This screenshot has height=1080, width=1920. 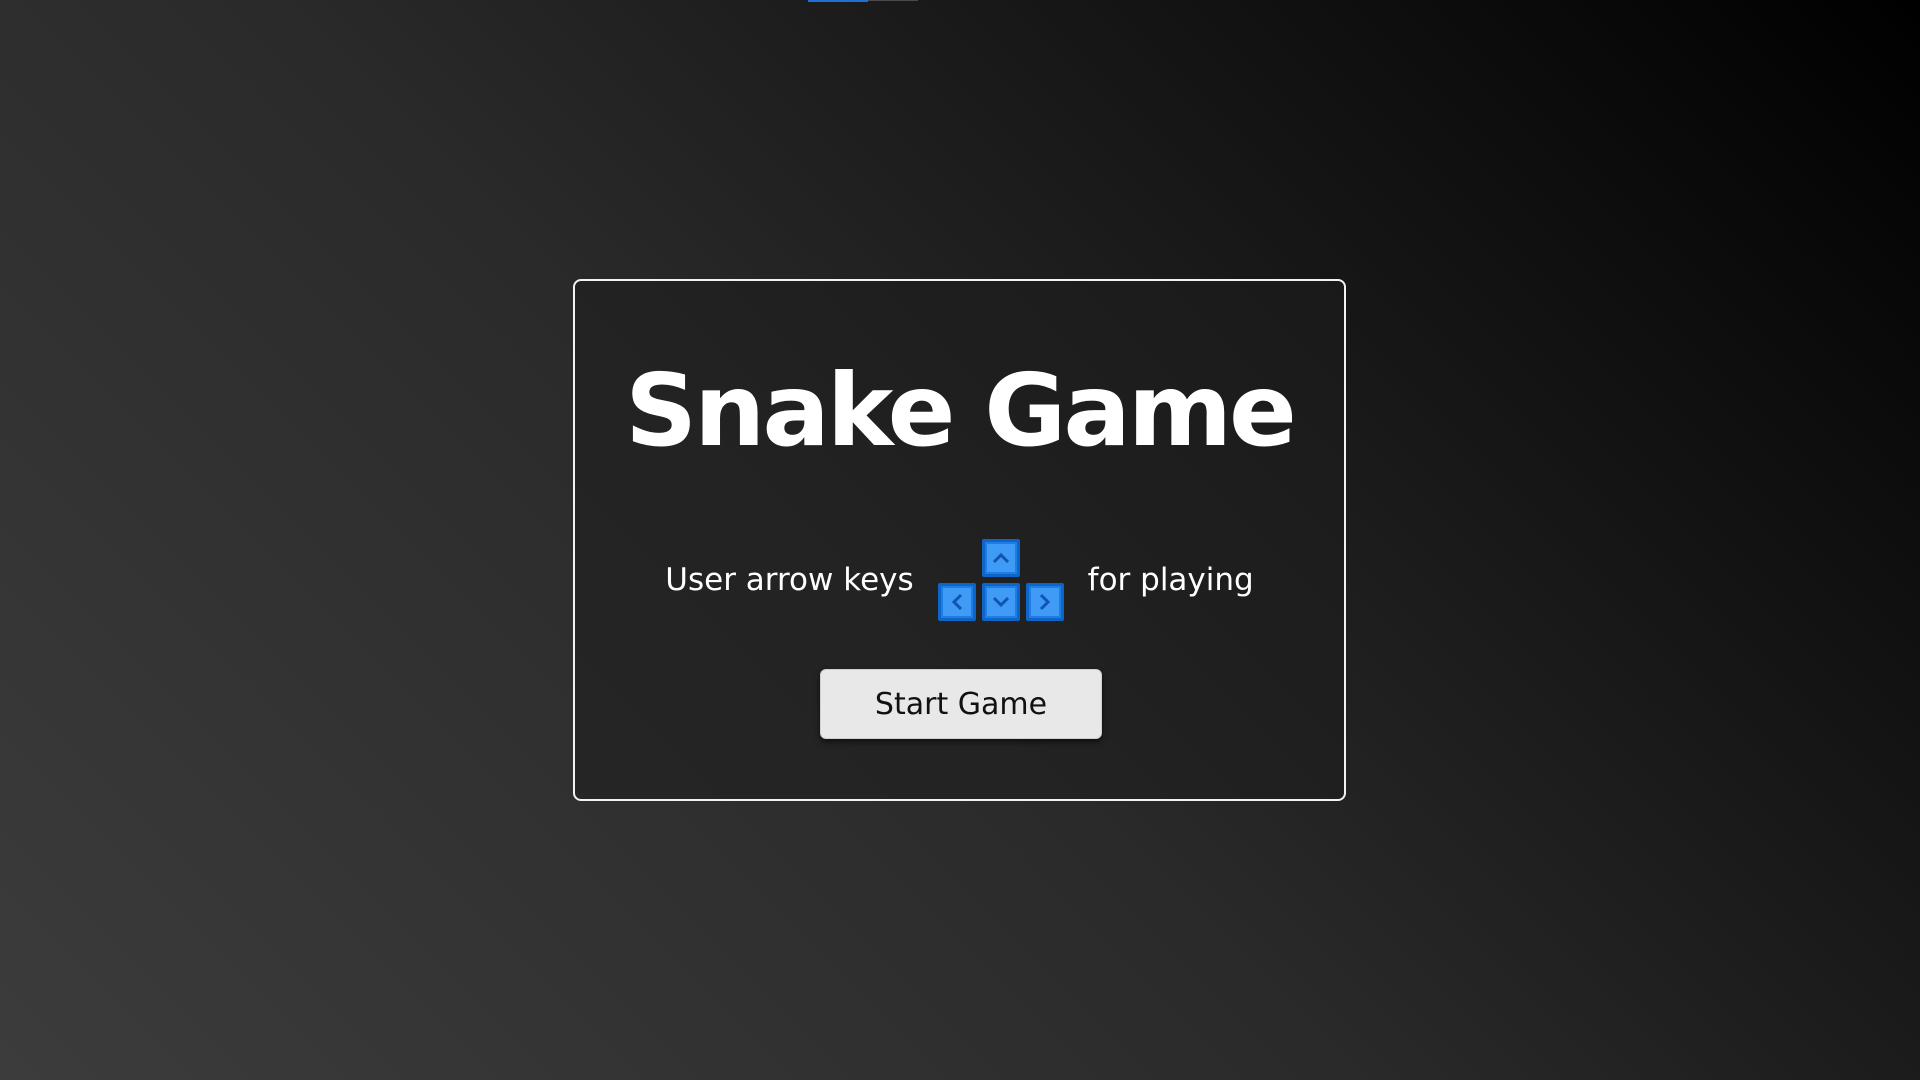 I want to click on top-accent-bar, so click(x=838, y=1).